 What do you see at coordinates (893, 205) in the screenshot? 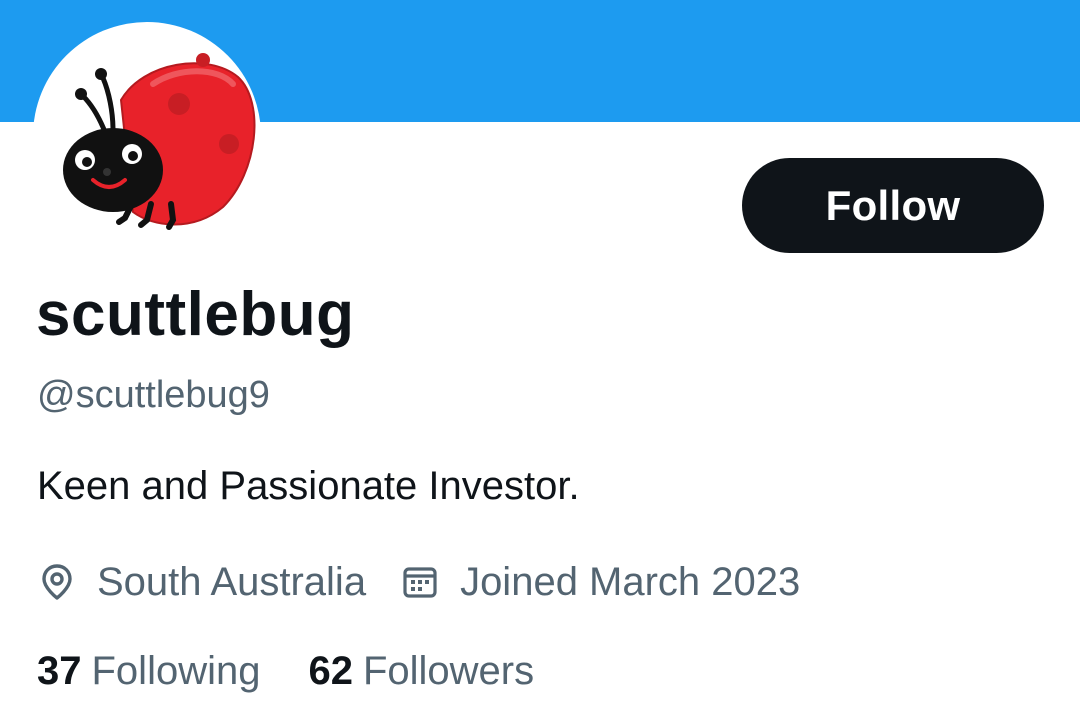
I see `follow-button: Follow` at bounding box center [893, 205].